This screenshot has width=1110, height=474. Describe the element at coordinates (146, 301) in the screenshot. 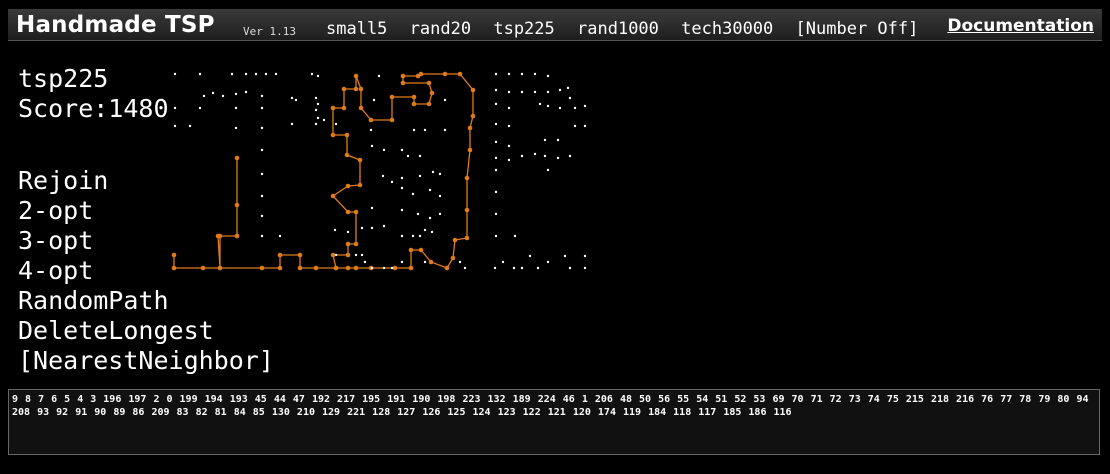

I see `random-path-button: RandomPath` at that location.